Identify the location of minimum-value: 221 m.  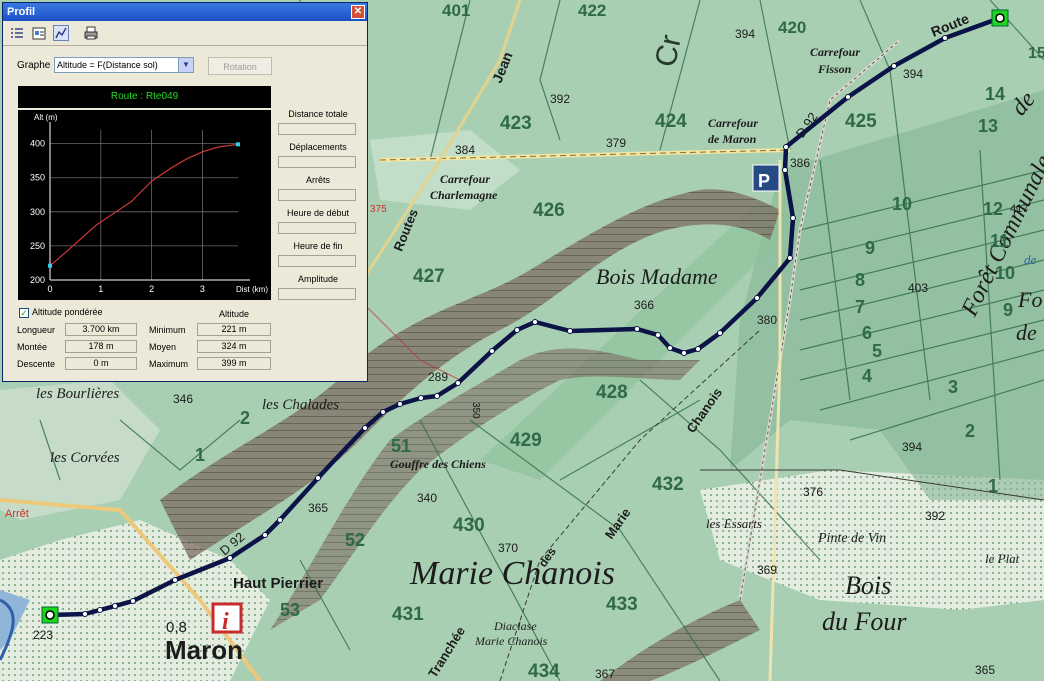
(234, 329).